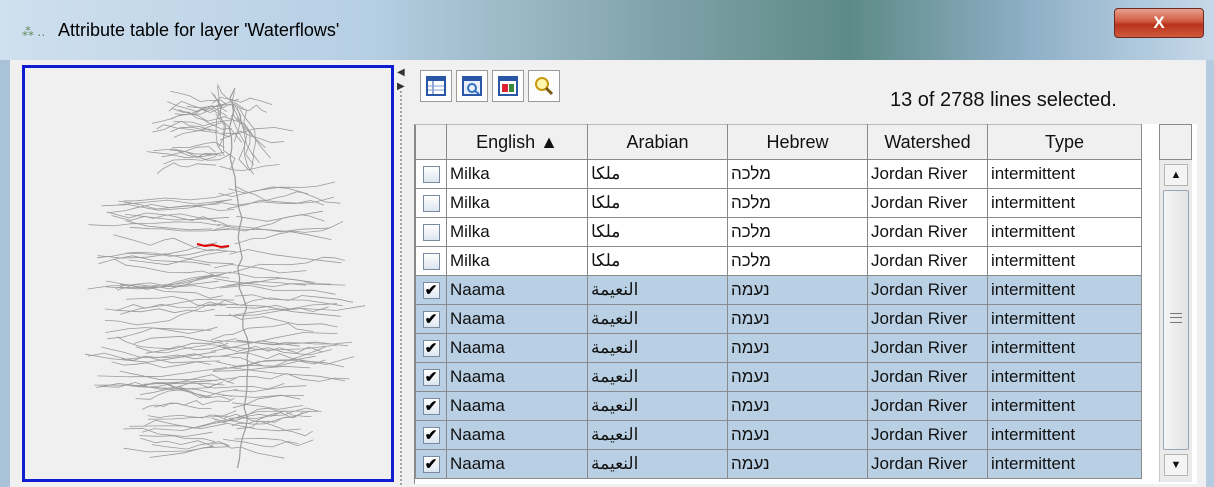  Describe the element at coordinates (508, 86) in the screenshot. I see `export-button` at that location.